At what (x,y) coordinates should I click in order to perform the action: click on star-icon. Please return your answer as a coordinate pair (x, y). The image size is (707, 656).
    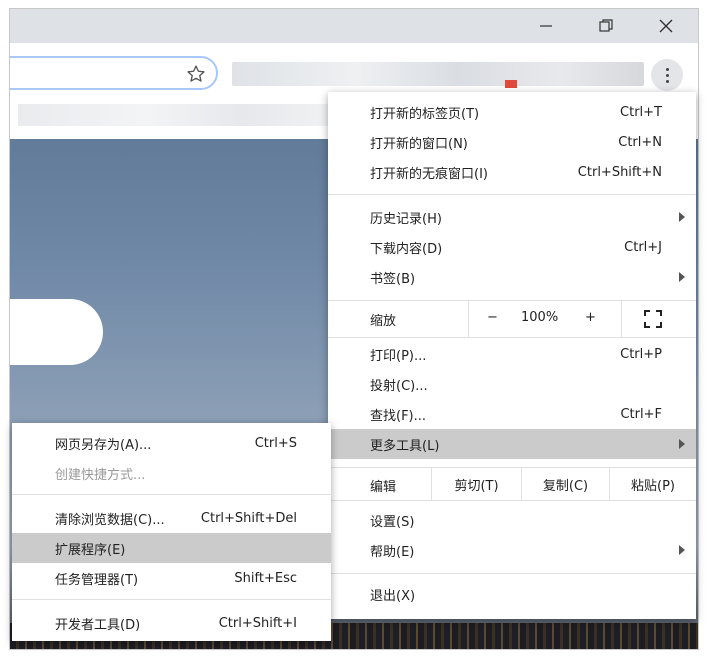
    Looking at the image, I should click on (196, 74).